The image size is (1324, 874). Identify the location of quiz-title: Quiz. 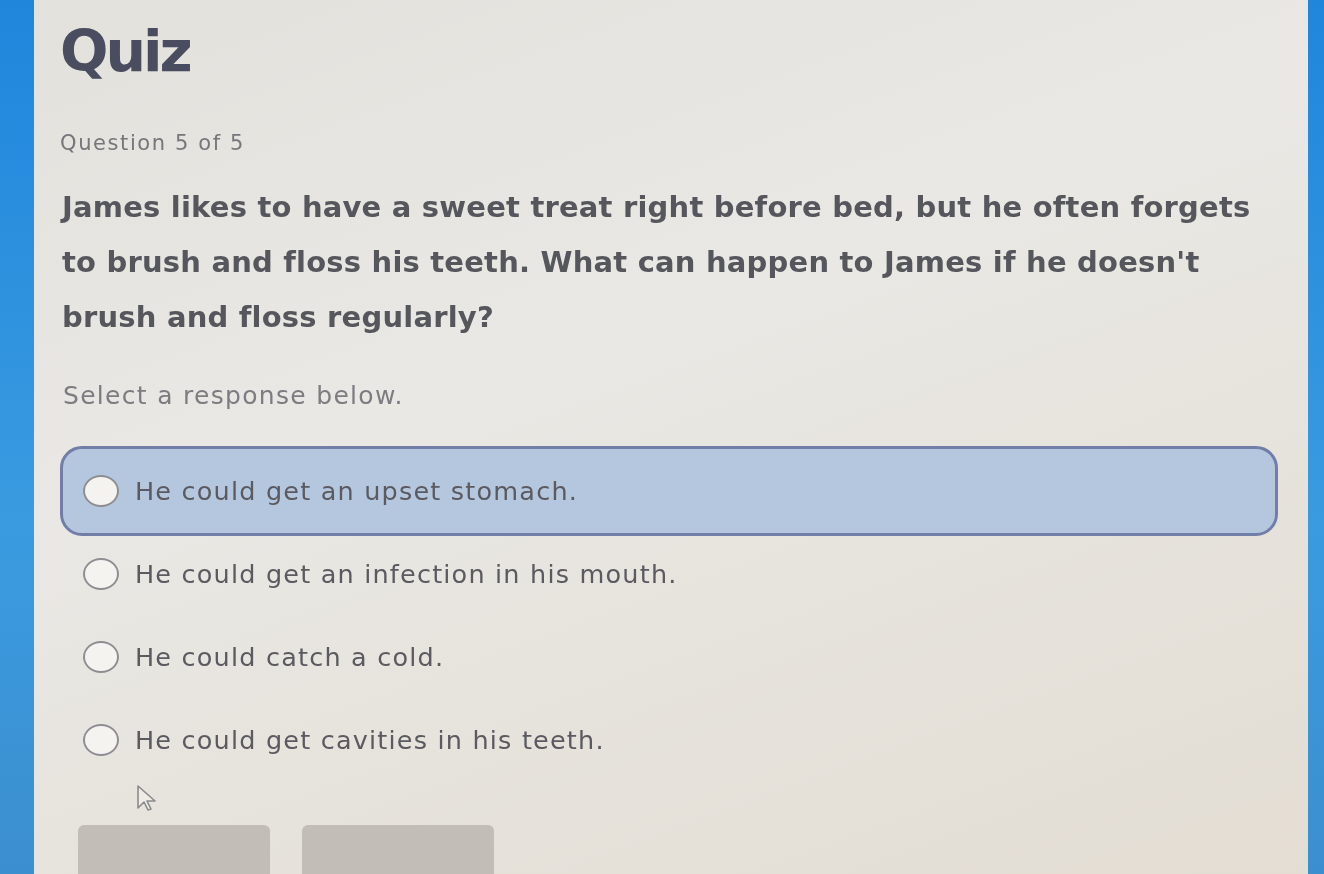
(125, 51).